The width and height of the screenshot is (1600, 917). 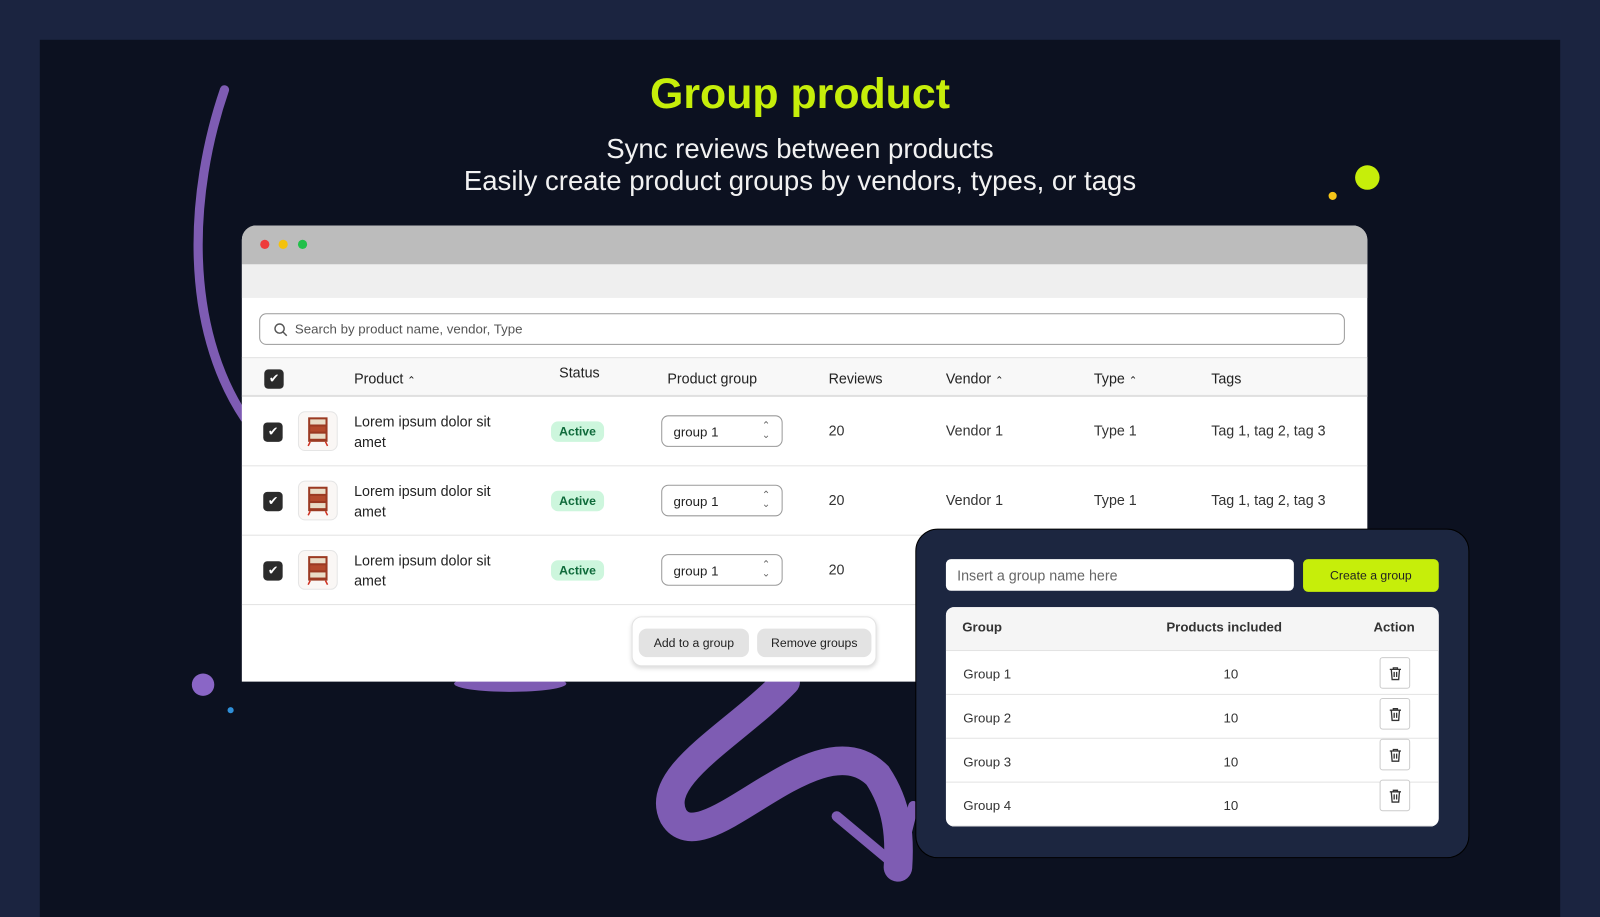 What do you see at coordinates (283, 244) in the screenshot?
I see `minimize-window-button` at bounding box center [283, 244].